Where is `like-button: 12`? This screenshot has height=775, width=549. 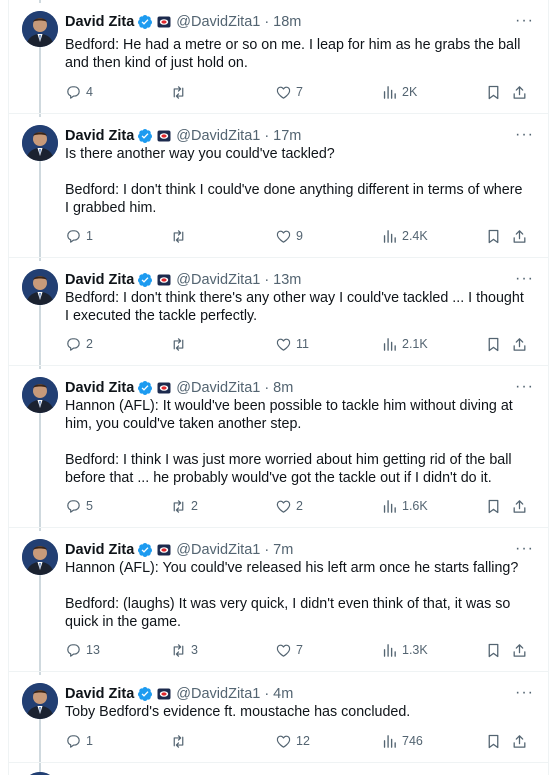
like-button: 12 is located at coordinates (292, 741).